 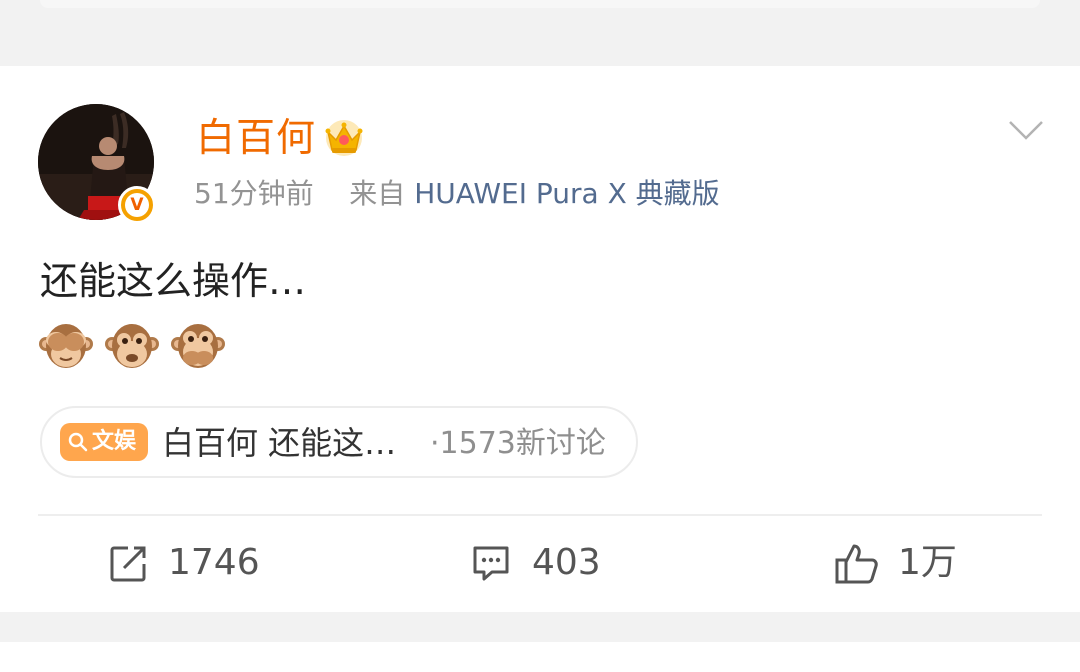 I want to click on meta-gap, so click(x=332, y=193).